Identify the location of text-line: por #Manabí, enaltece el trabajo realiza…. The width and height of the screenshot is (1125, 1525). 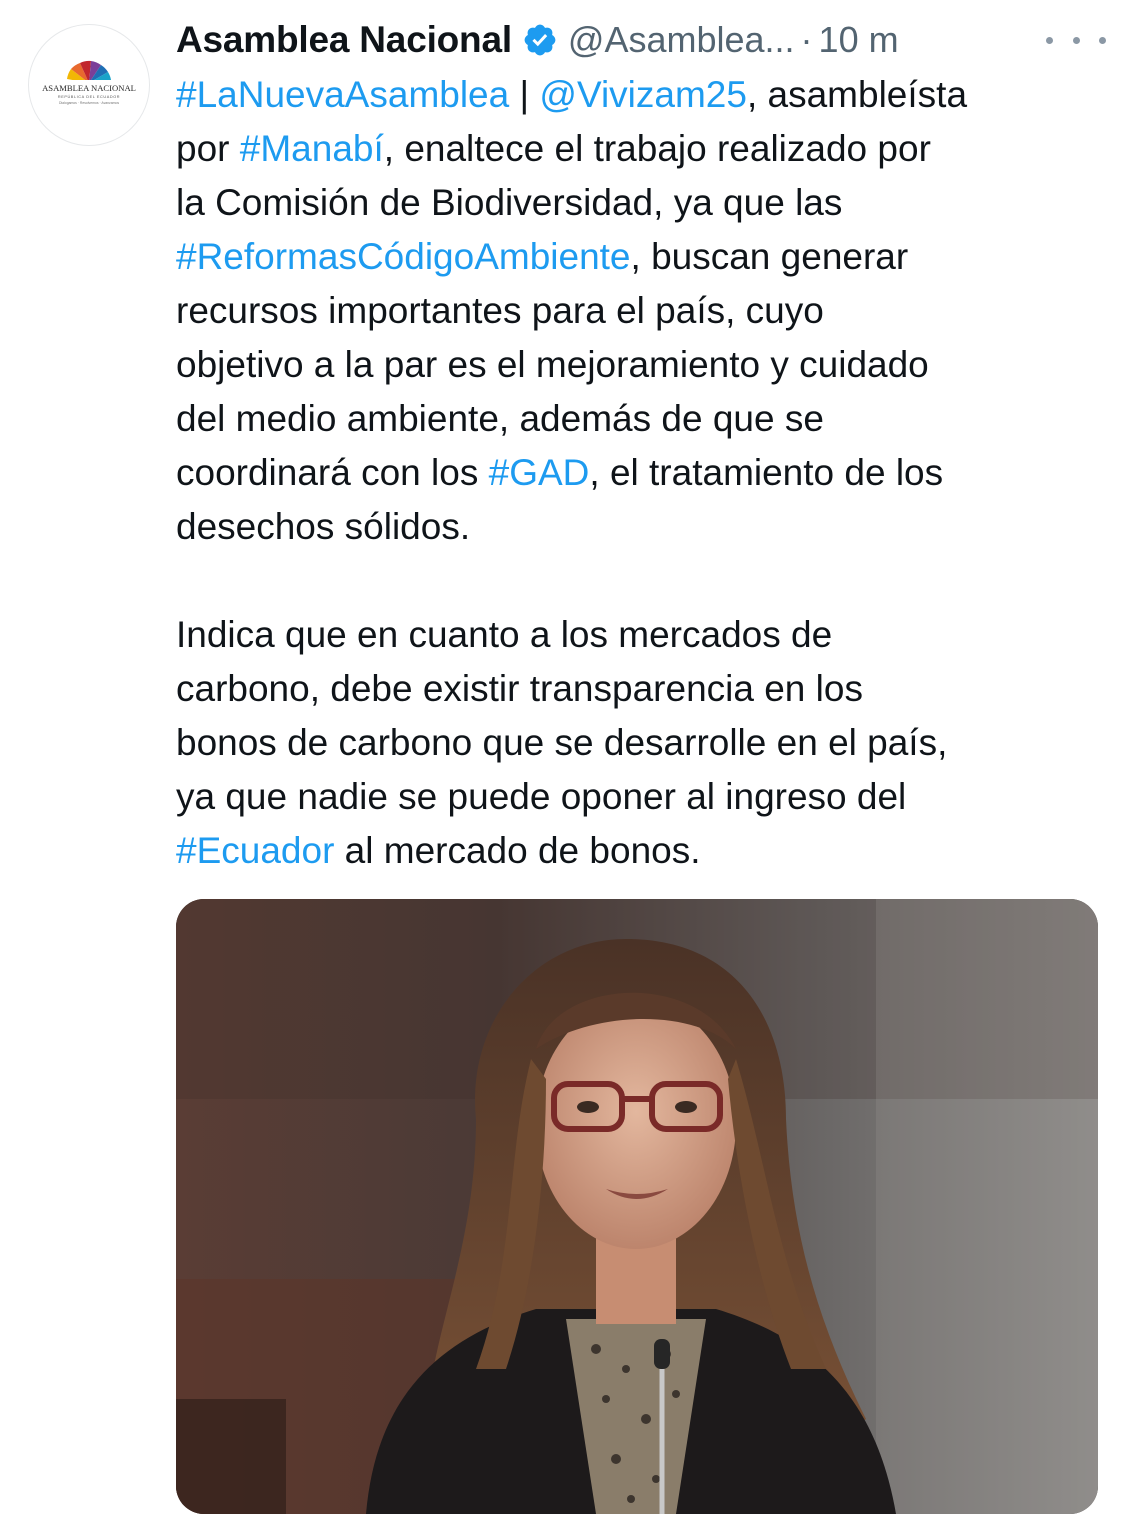
(641, 149).